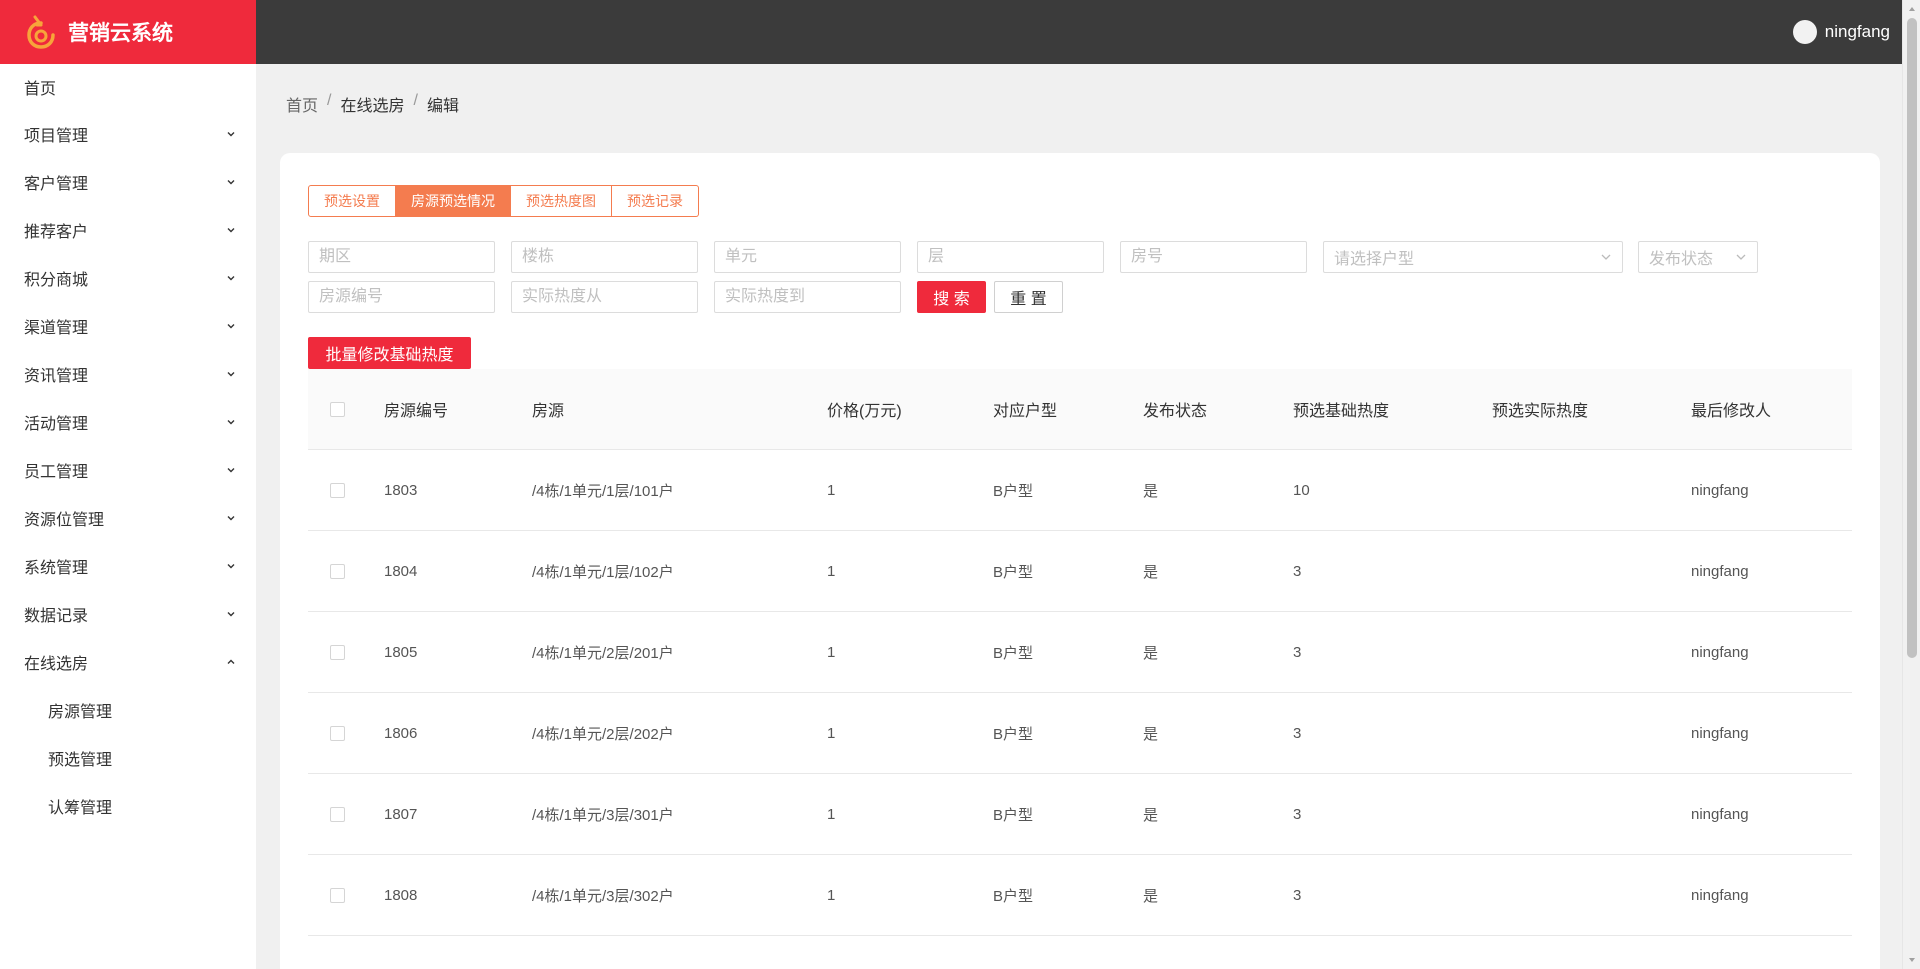  I want to click on phase-input, so click(401, 257).